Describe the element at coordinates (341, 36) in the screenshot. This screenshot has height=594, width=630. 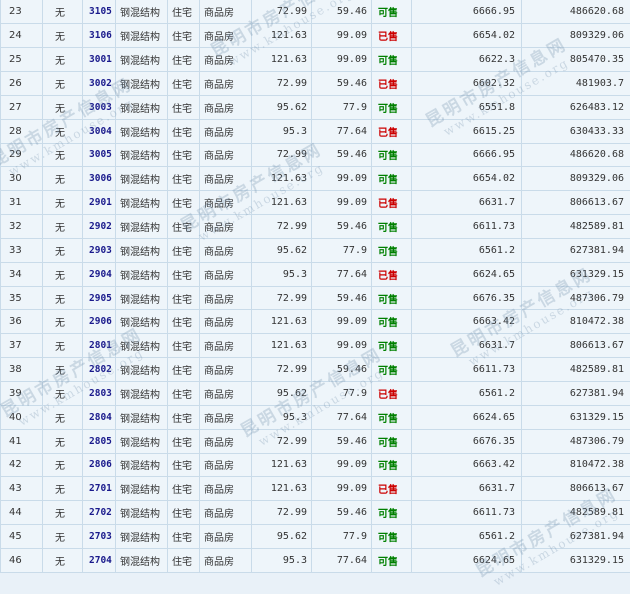
I see `inner-area-cell: 99.09` at that location.